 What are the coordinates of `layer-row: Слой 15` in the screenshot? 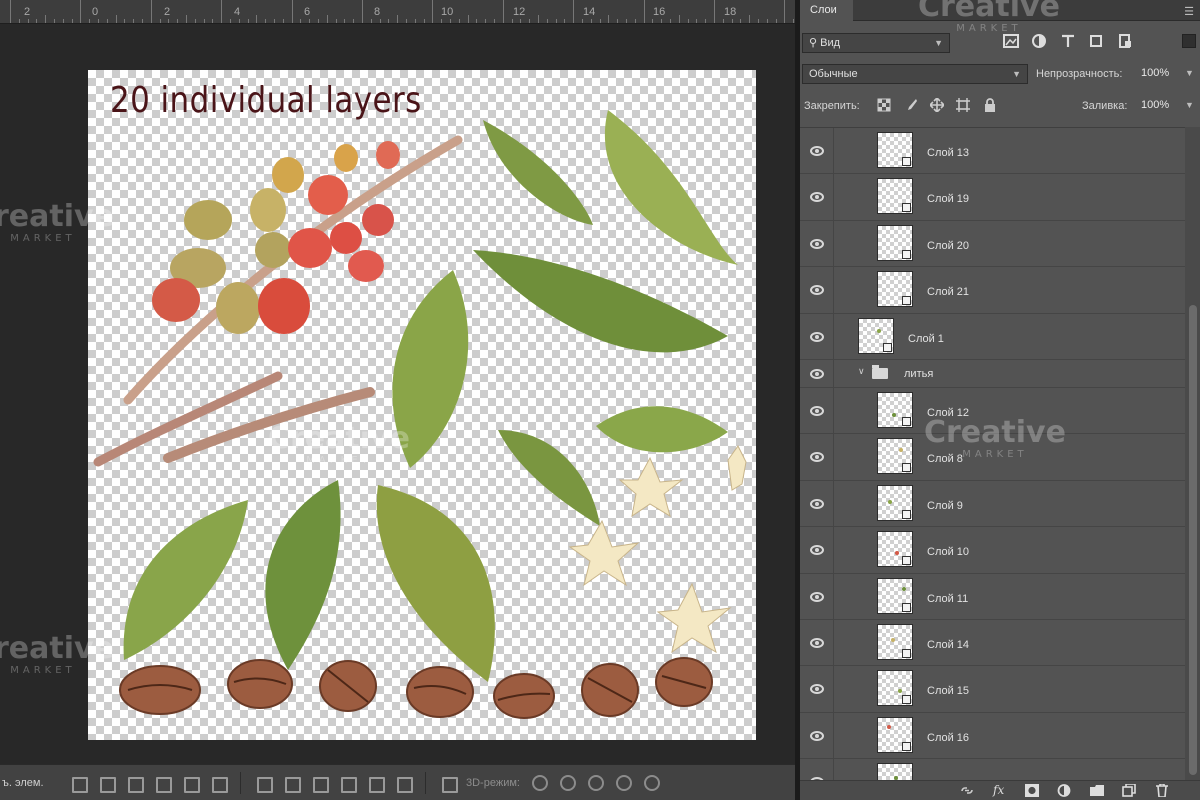 It's located at (992, 689).